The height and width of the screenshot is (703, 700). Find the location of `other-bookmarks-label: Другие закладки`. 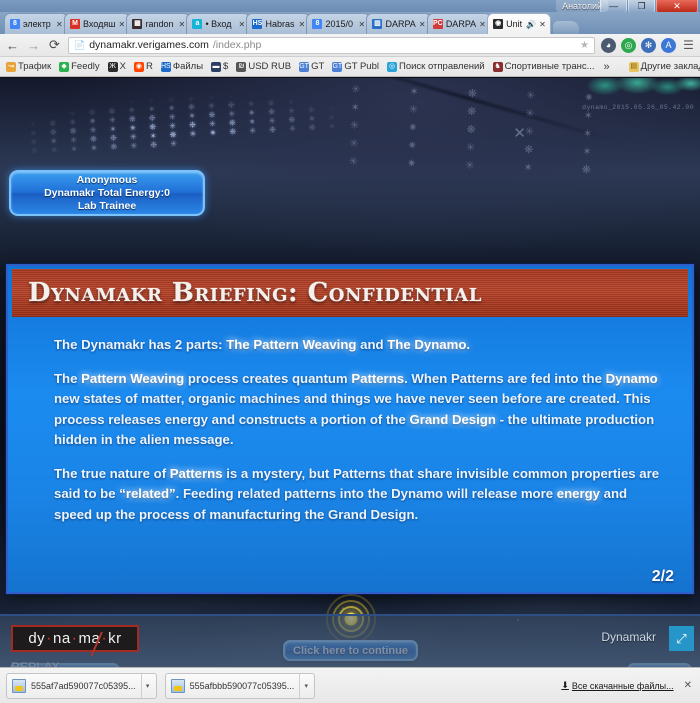

other-bookmarks-label: Другие закладки is located at coordinates (670, 66).